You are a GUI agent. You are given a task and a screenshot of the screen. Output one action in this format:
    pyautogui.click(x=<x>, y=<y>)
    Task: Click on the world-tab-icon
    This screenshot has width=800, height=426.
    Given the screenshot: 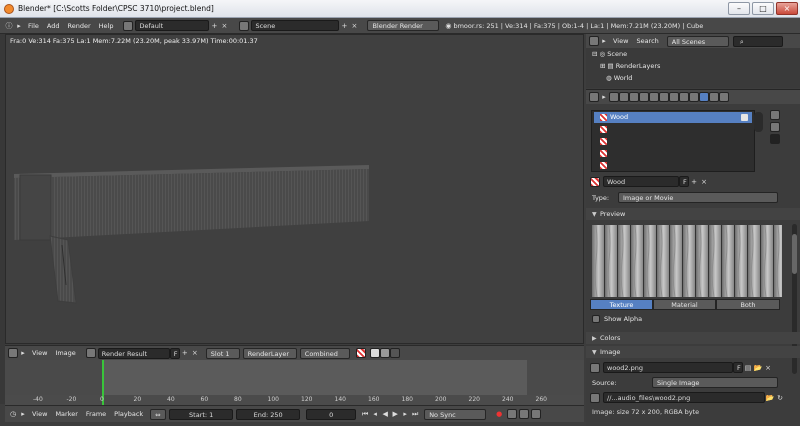 What is the action you would take?
    pyautogui.click(x=644, y=97)
    